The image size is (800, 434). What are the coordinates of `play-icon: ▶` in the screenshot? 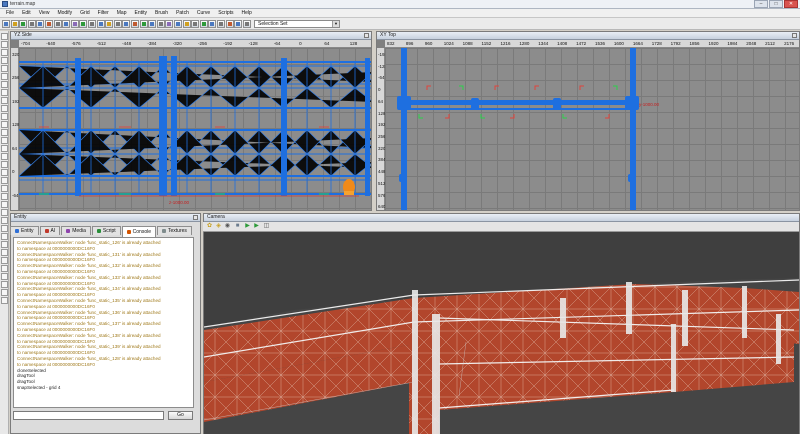 It's located at (247, 226).